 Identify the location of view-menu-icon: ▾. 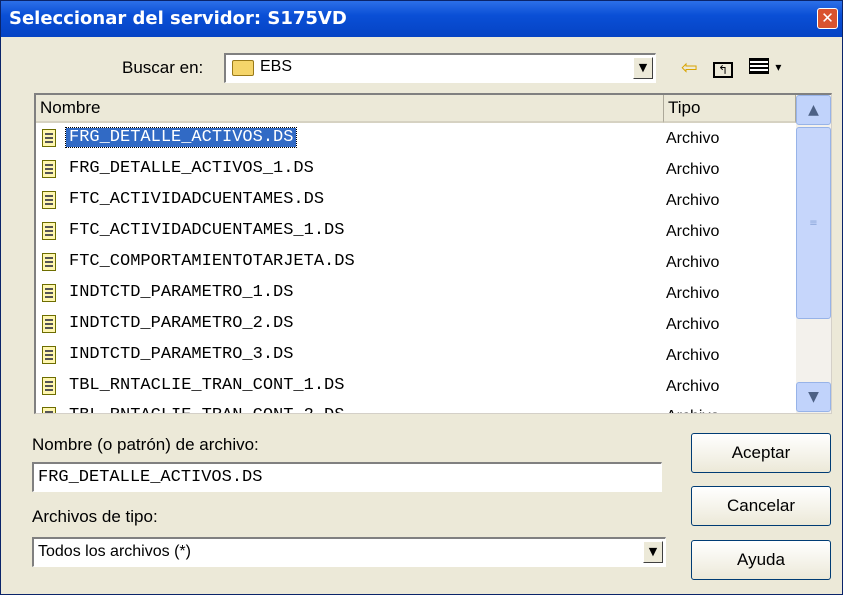
(765, 67).